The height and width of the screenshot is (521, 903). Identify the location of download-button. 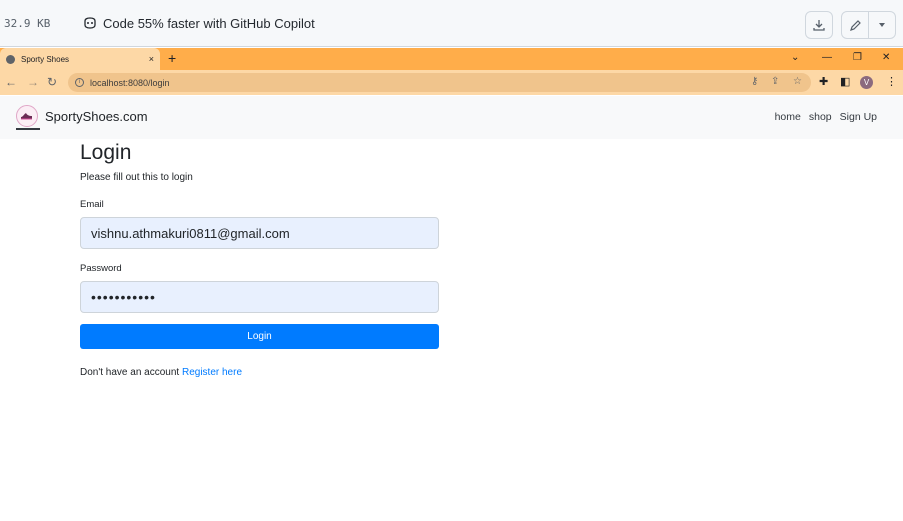
(819, 25).